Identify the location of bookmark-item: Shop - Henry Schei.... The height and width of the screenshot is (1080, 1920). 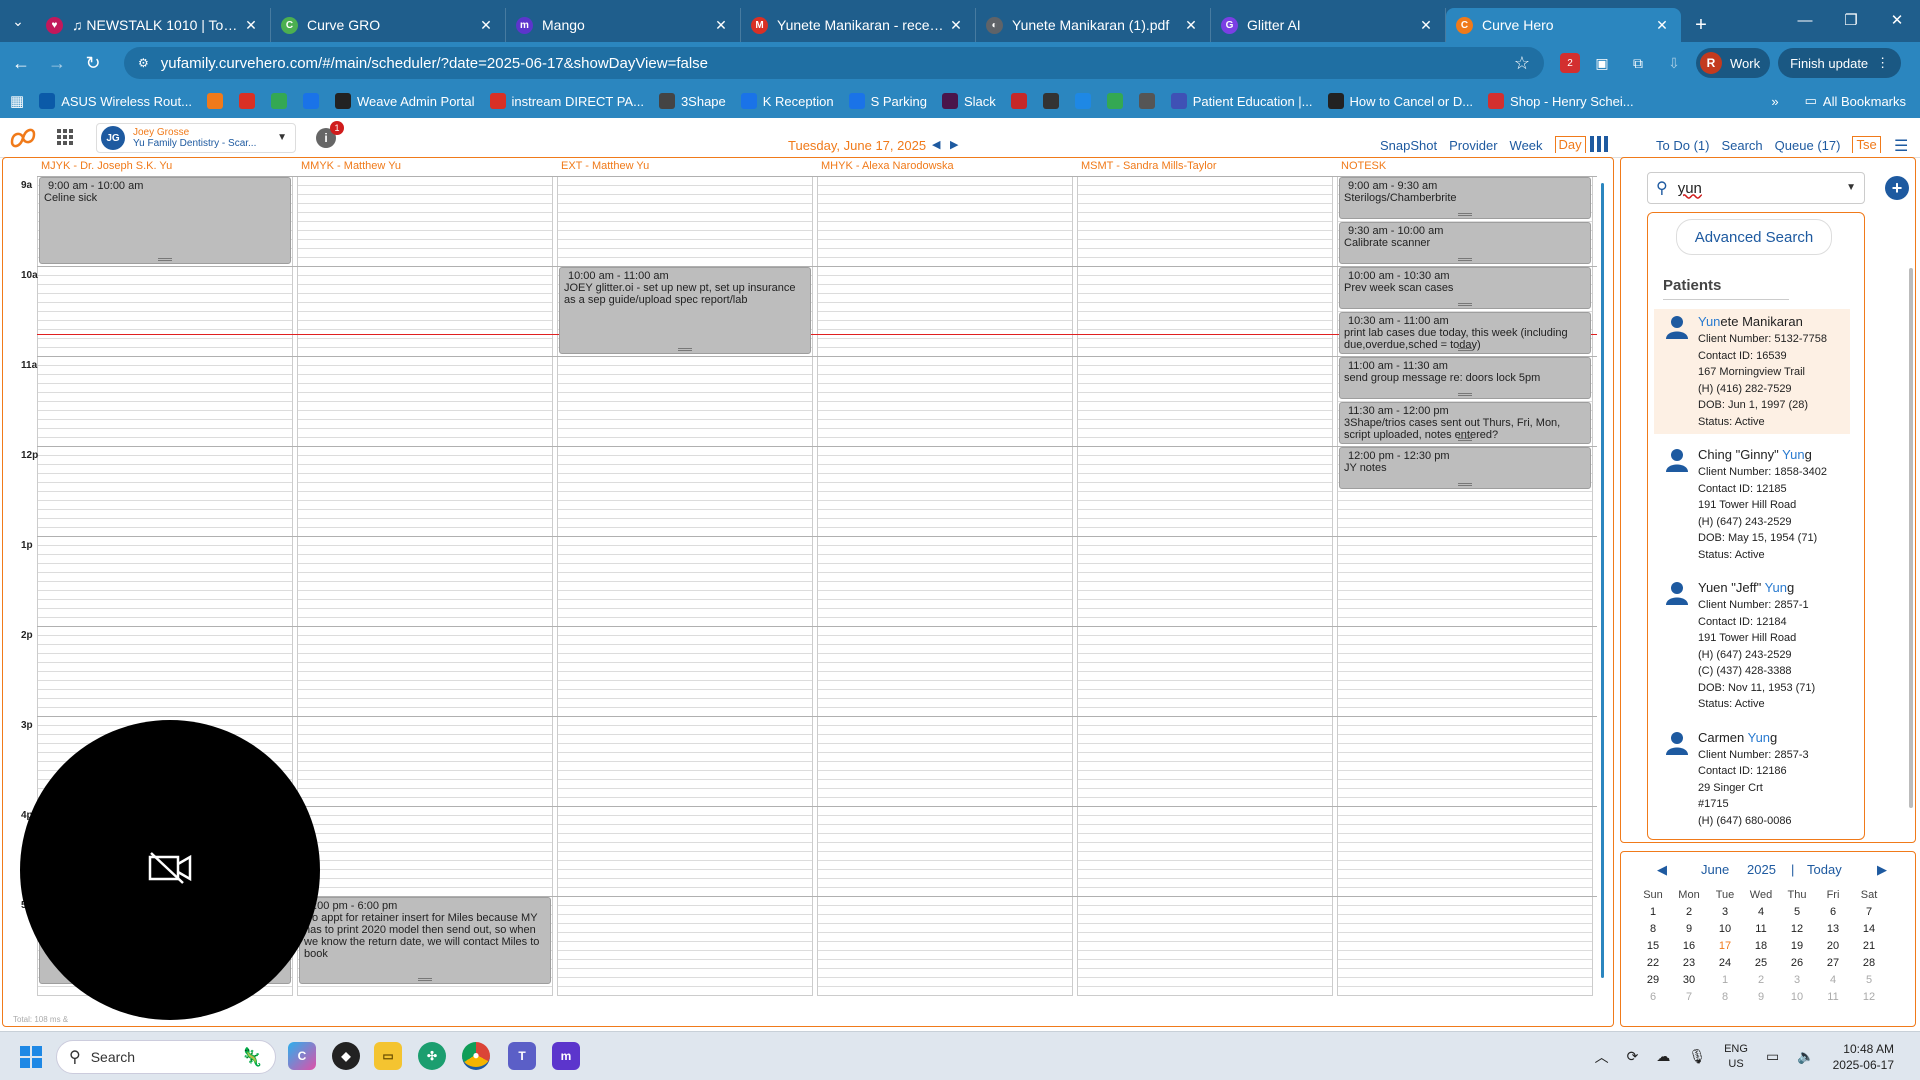
(1561, 101).